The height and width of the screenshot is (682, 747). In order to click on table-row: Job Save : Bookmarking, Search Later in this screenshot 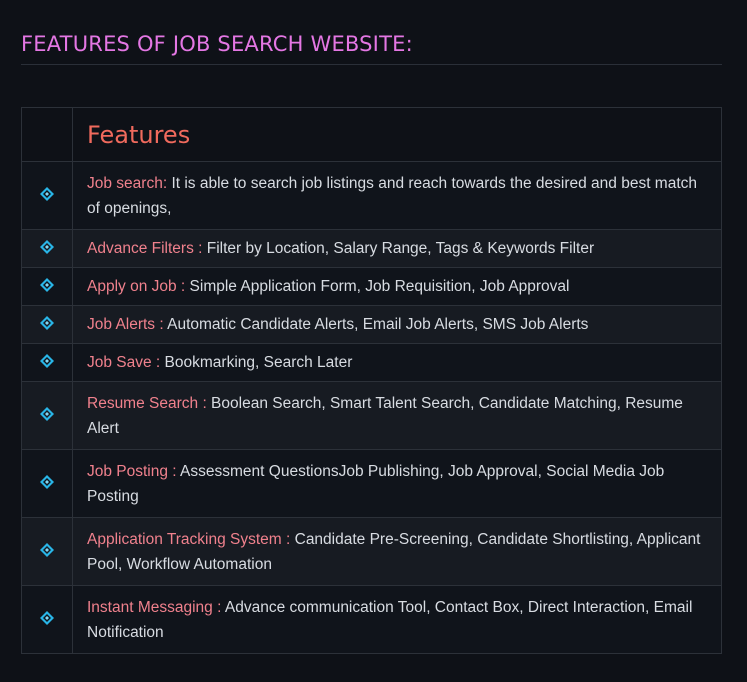, I will do `click(371, 362)`.